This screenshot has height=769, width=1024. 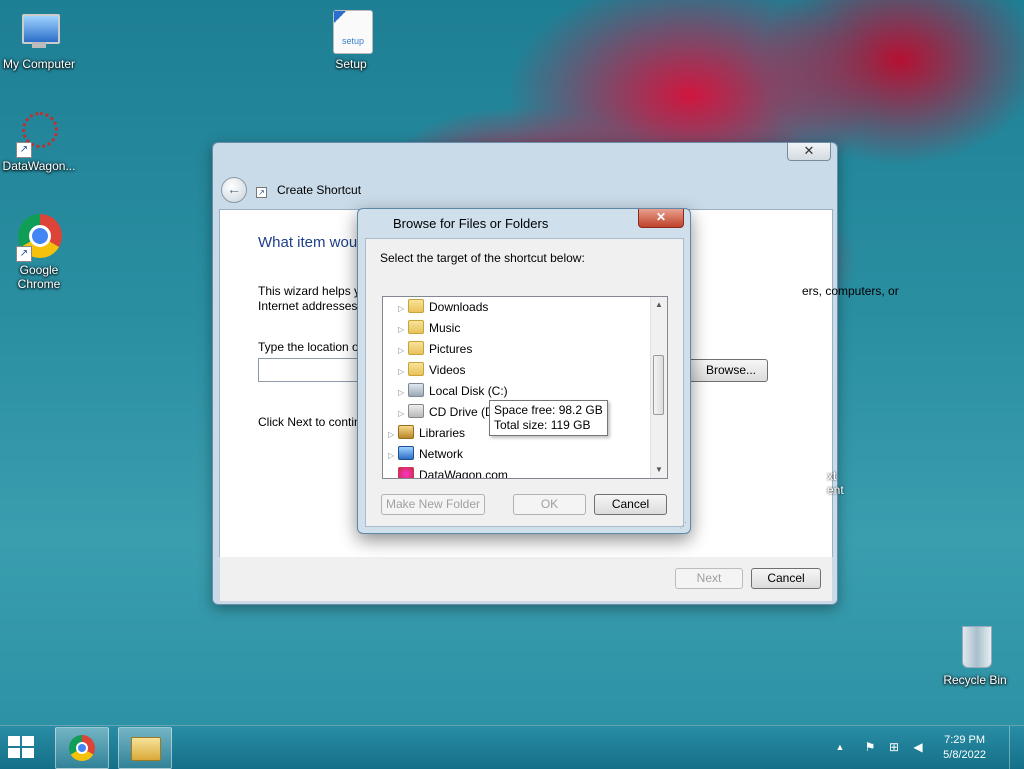 What do you see at coordinates (351, 64) in the screenshot?
I see `desktop-icon-label: Setup` at bounding box center [351, 64].